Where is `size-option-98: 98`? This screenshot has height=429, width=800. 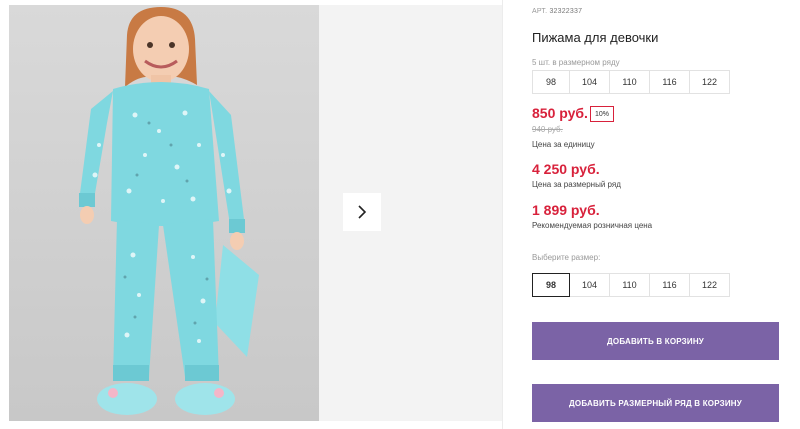 size-option-98: 98 is located at coordinates (551, 285).